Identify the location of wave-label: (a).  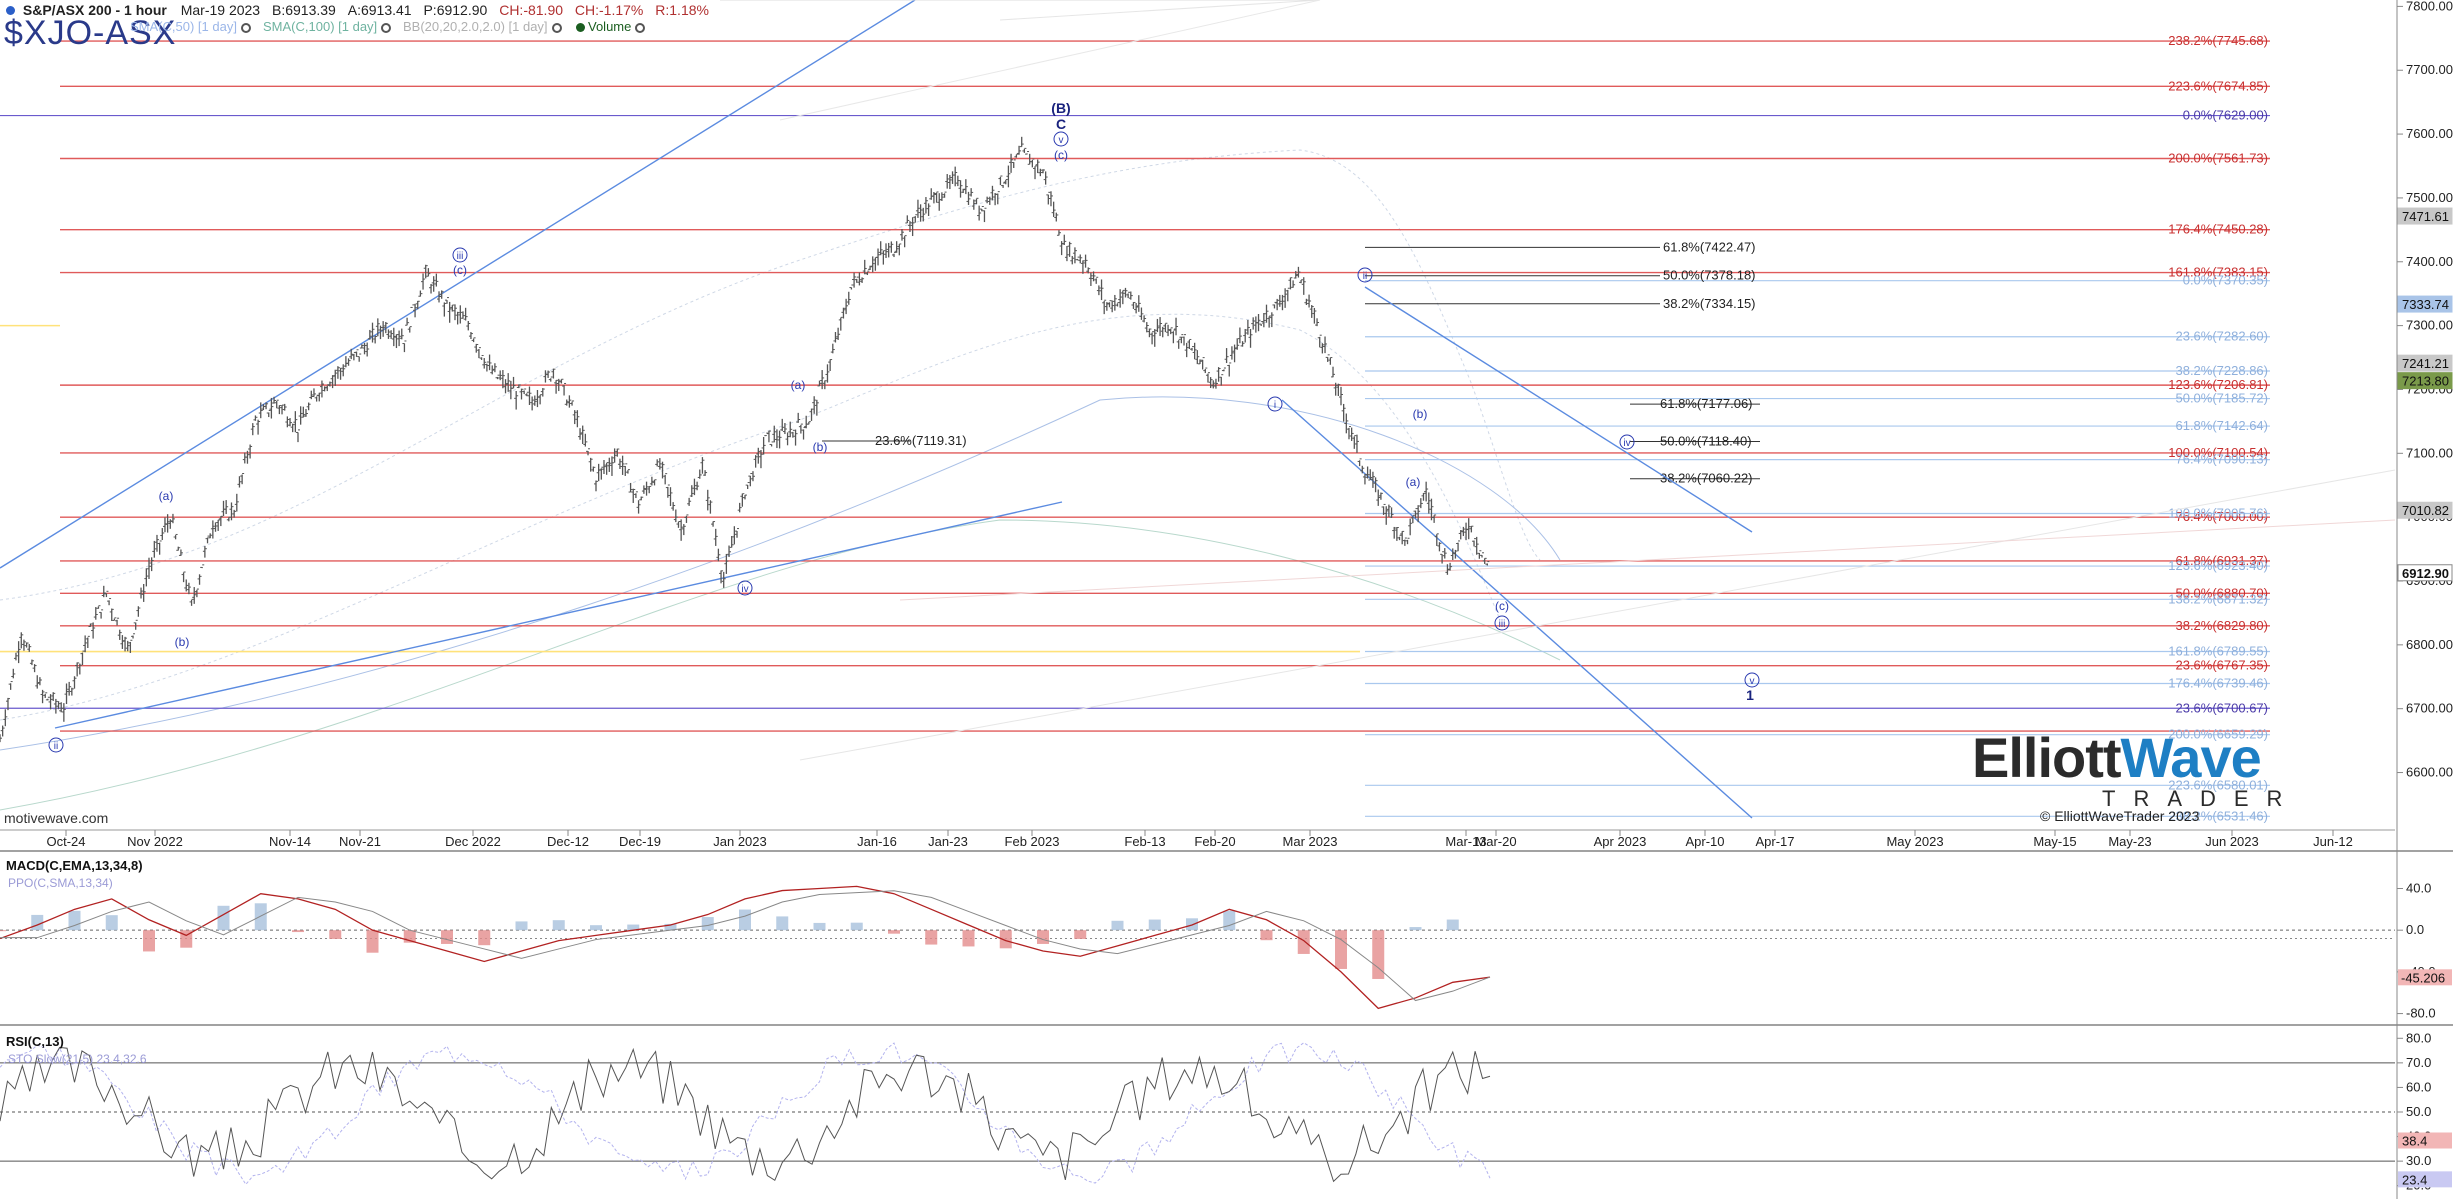
(166, 496).